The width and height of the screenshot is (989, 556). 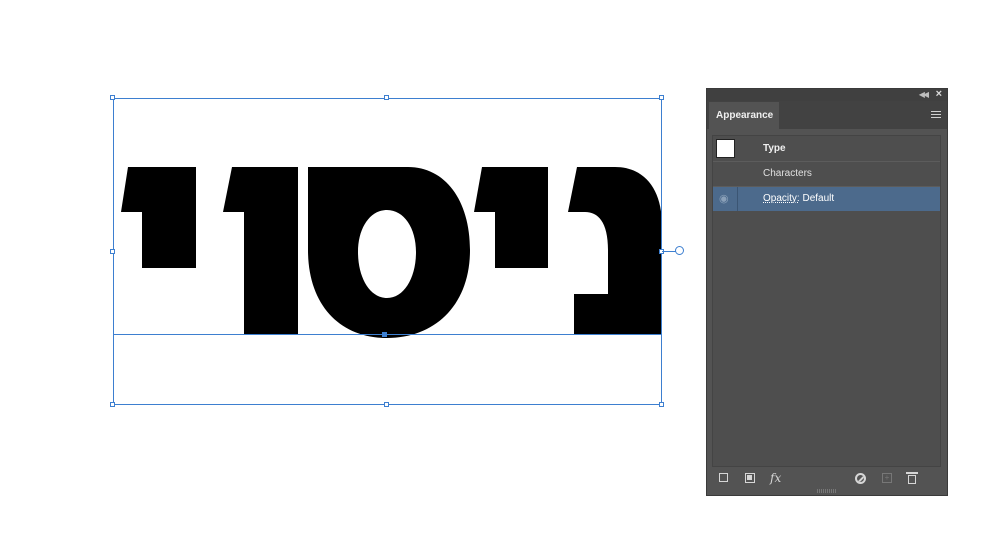 What do you see at coordinates (384, 334) in the screenshot?
I see `baseline-handle` at bounding box center [384, 334].